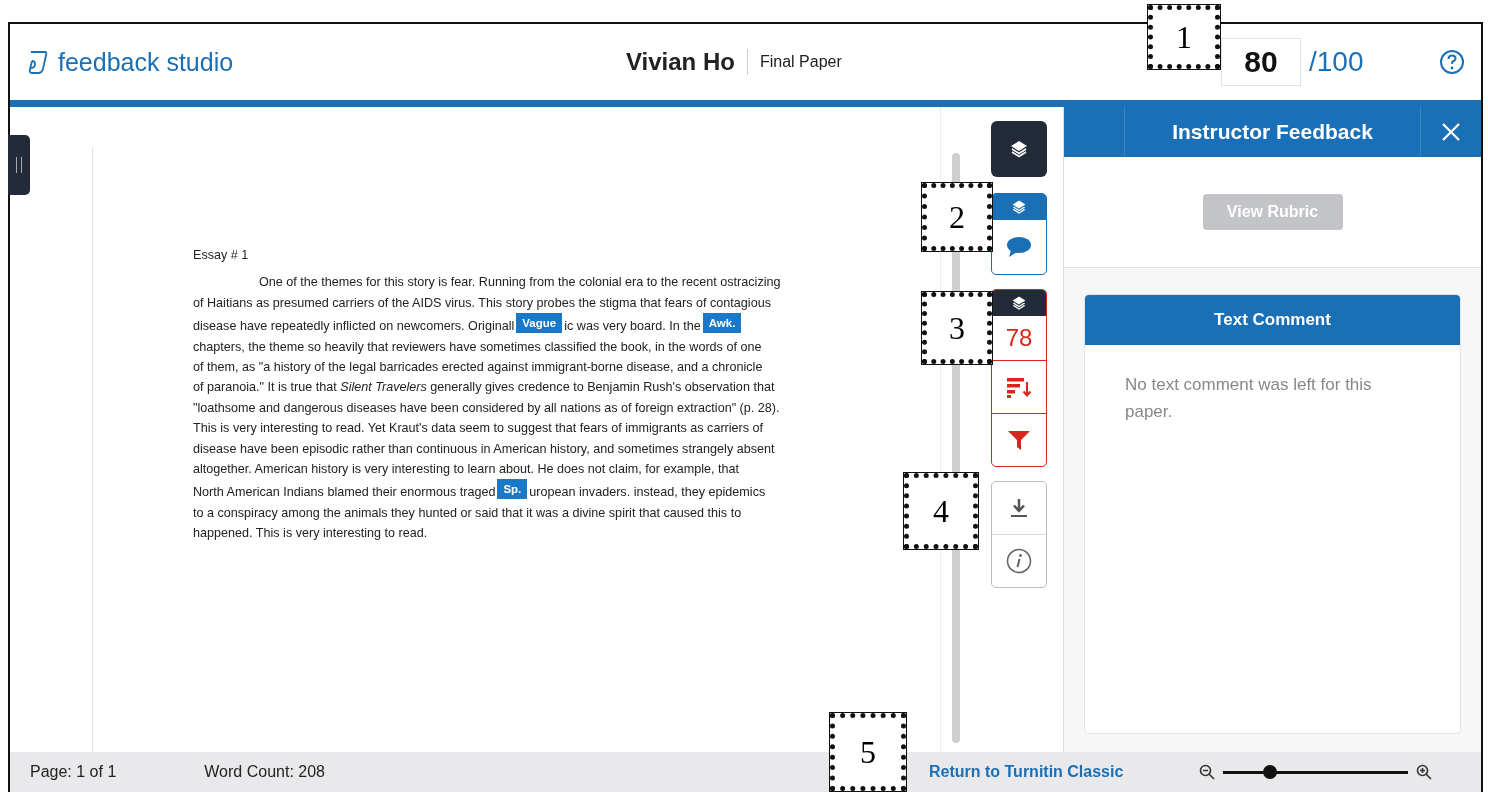 Image resolution: width=1488 pixels, height=792 pixels. I want to click on essay-text: of them, as "a history of the legal barricades erected against immigrant-borne disease, and a chronicle, so click(478, 367).